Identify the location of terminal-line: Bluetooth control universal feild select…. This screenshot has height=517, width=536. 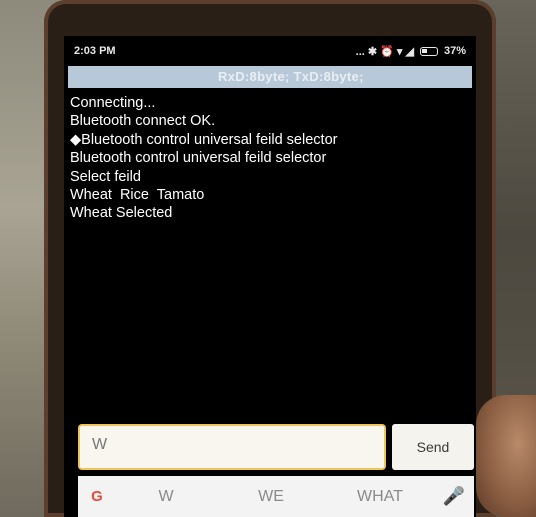
(198, 158).